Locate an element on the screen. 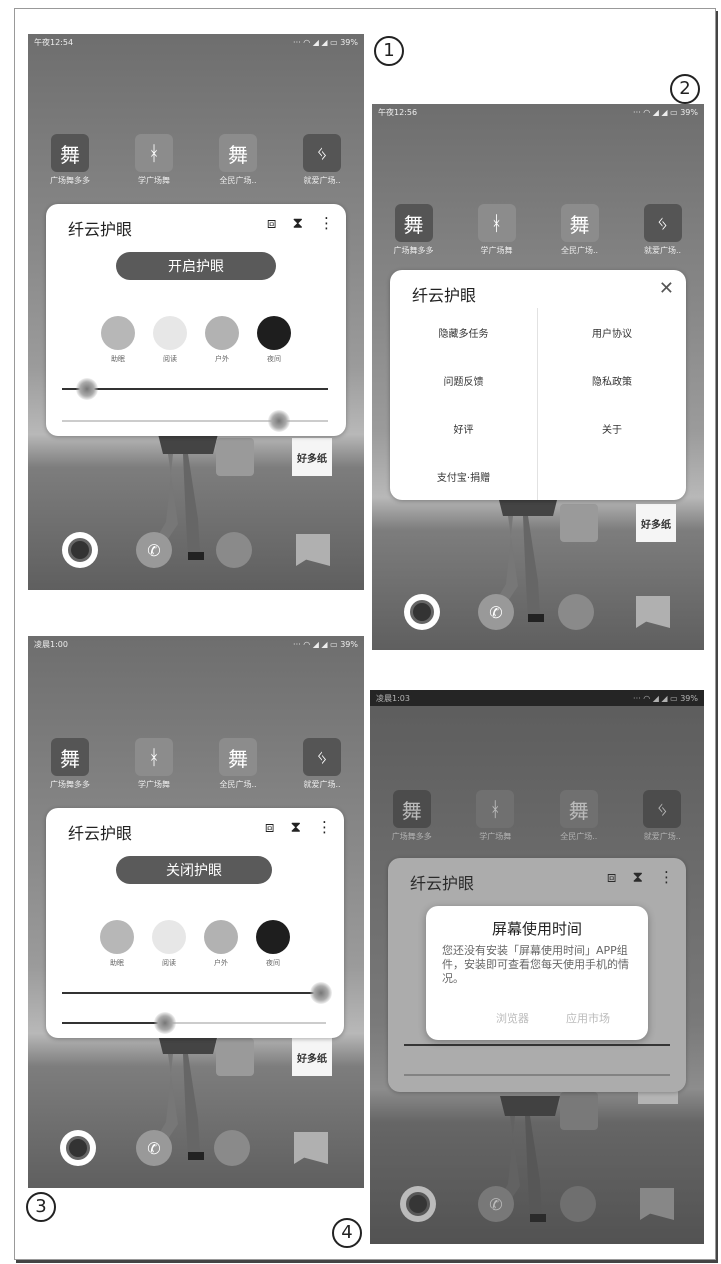 The width and height of the screenshot is (721, 1264). clock: 凌晨1:00 is located at coordinates (51, 644).